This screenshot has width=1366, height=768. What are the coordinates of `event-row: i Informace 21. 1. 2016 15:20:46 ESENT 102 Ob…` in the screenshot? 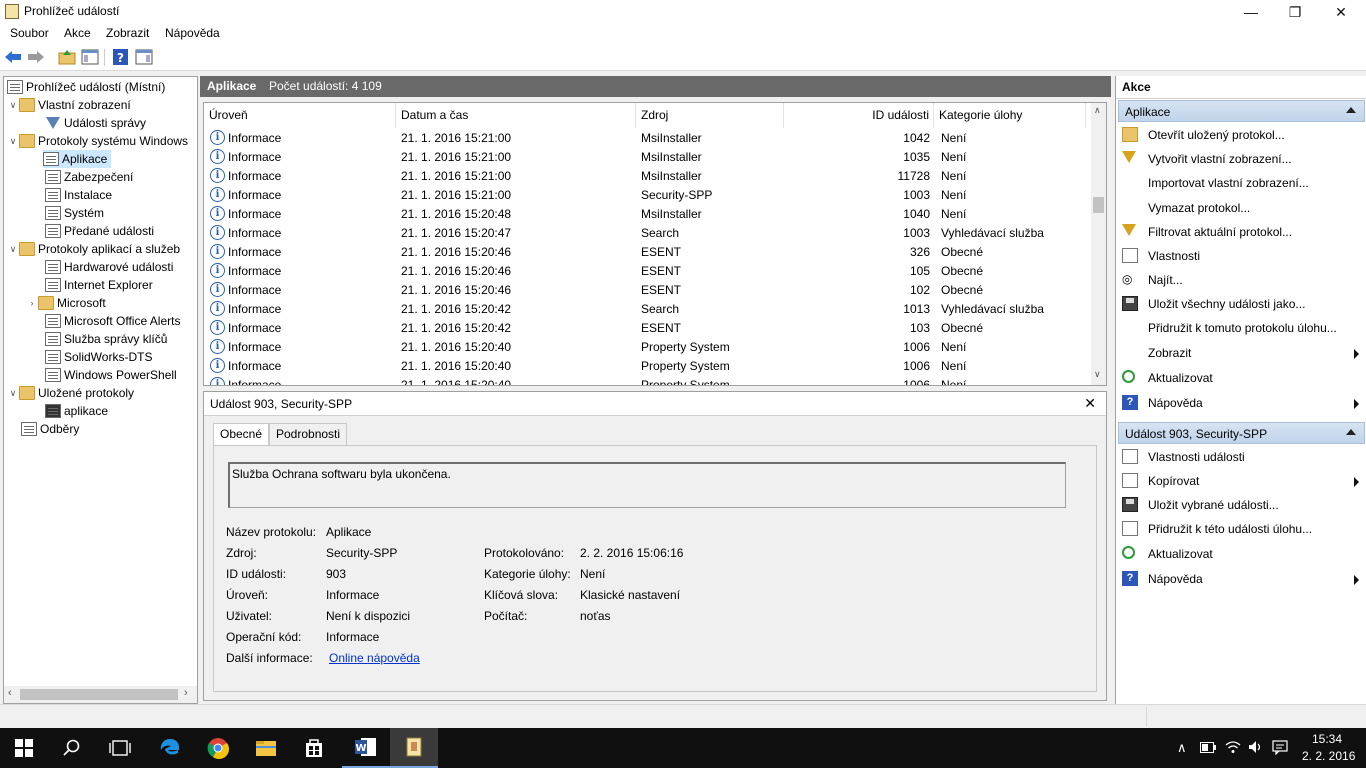 It's located at (647, 290).